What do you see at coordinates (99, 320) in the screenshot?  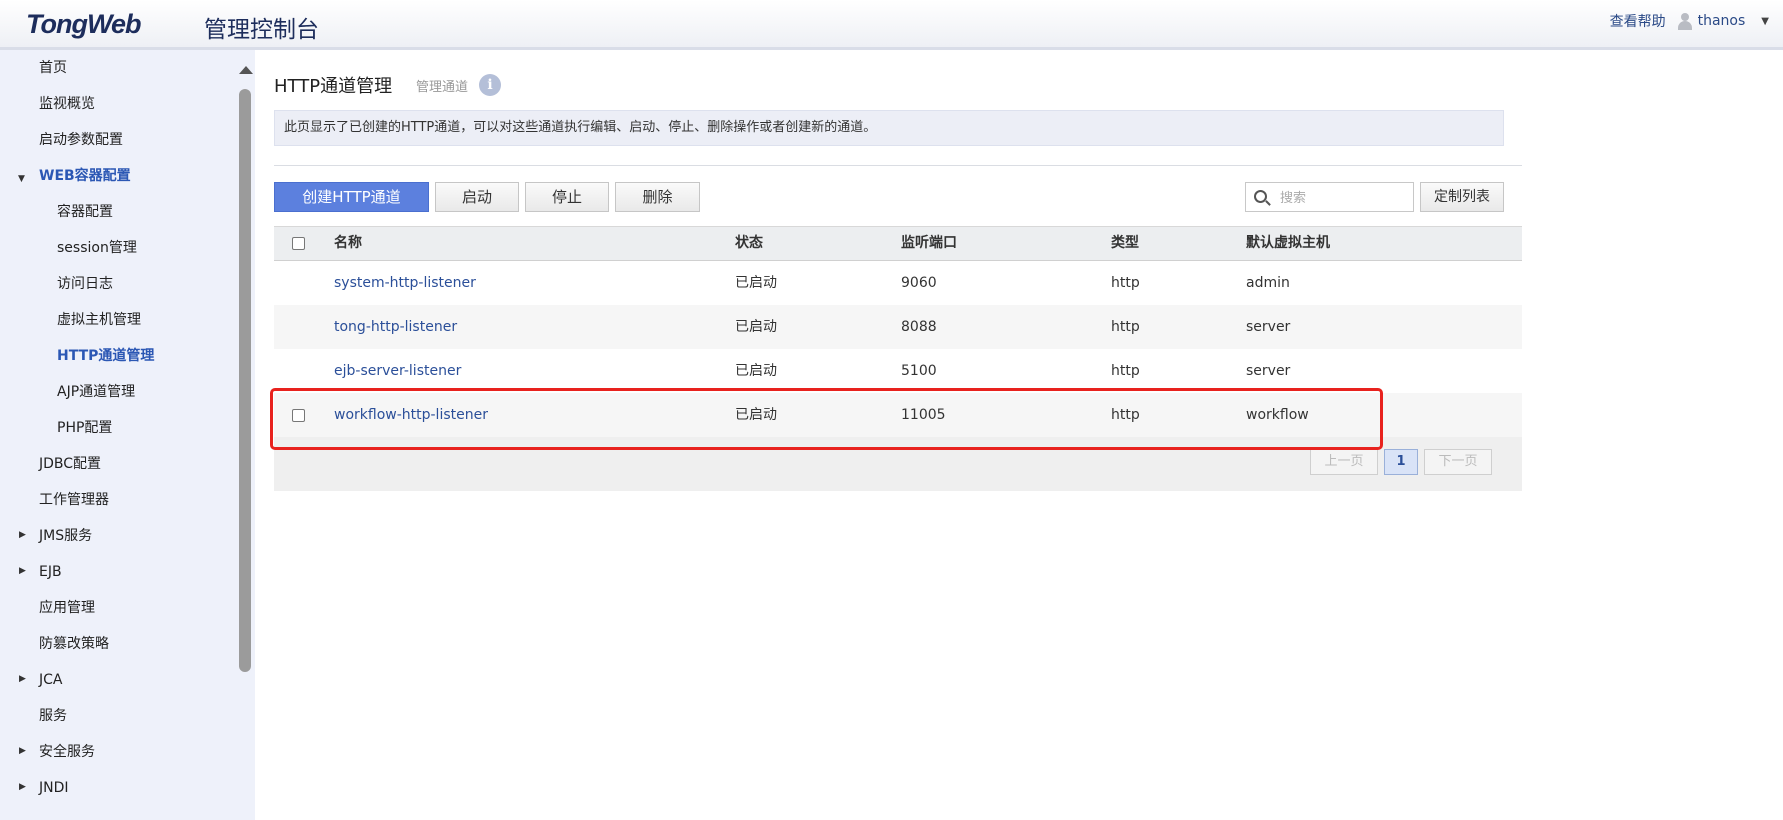 I see `sidebar-item-virtual-host: 虚拟主机管理` at bounding box center [99, 320].